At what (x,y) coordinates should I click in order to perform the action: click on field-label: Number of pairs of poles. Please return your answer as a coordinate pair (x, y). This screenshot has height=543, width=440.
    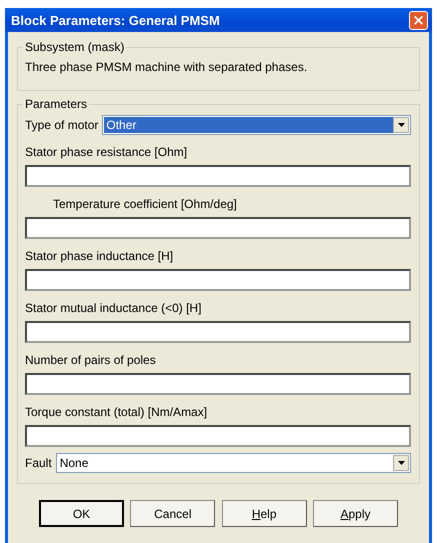
    Looking at the image, I should click on (91, 360).